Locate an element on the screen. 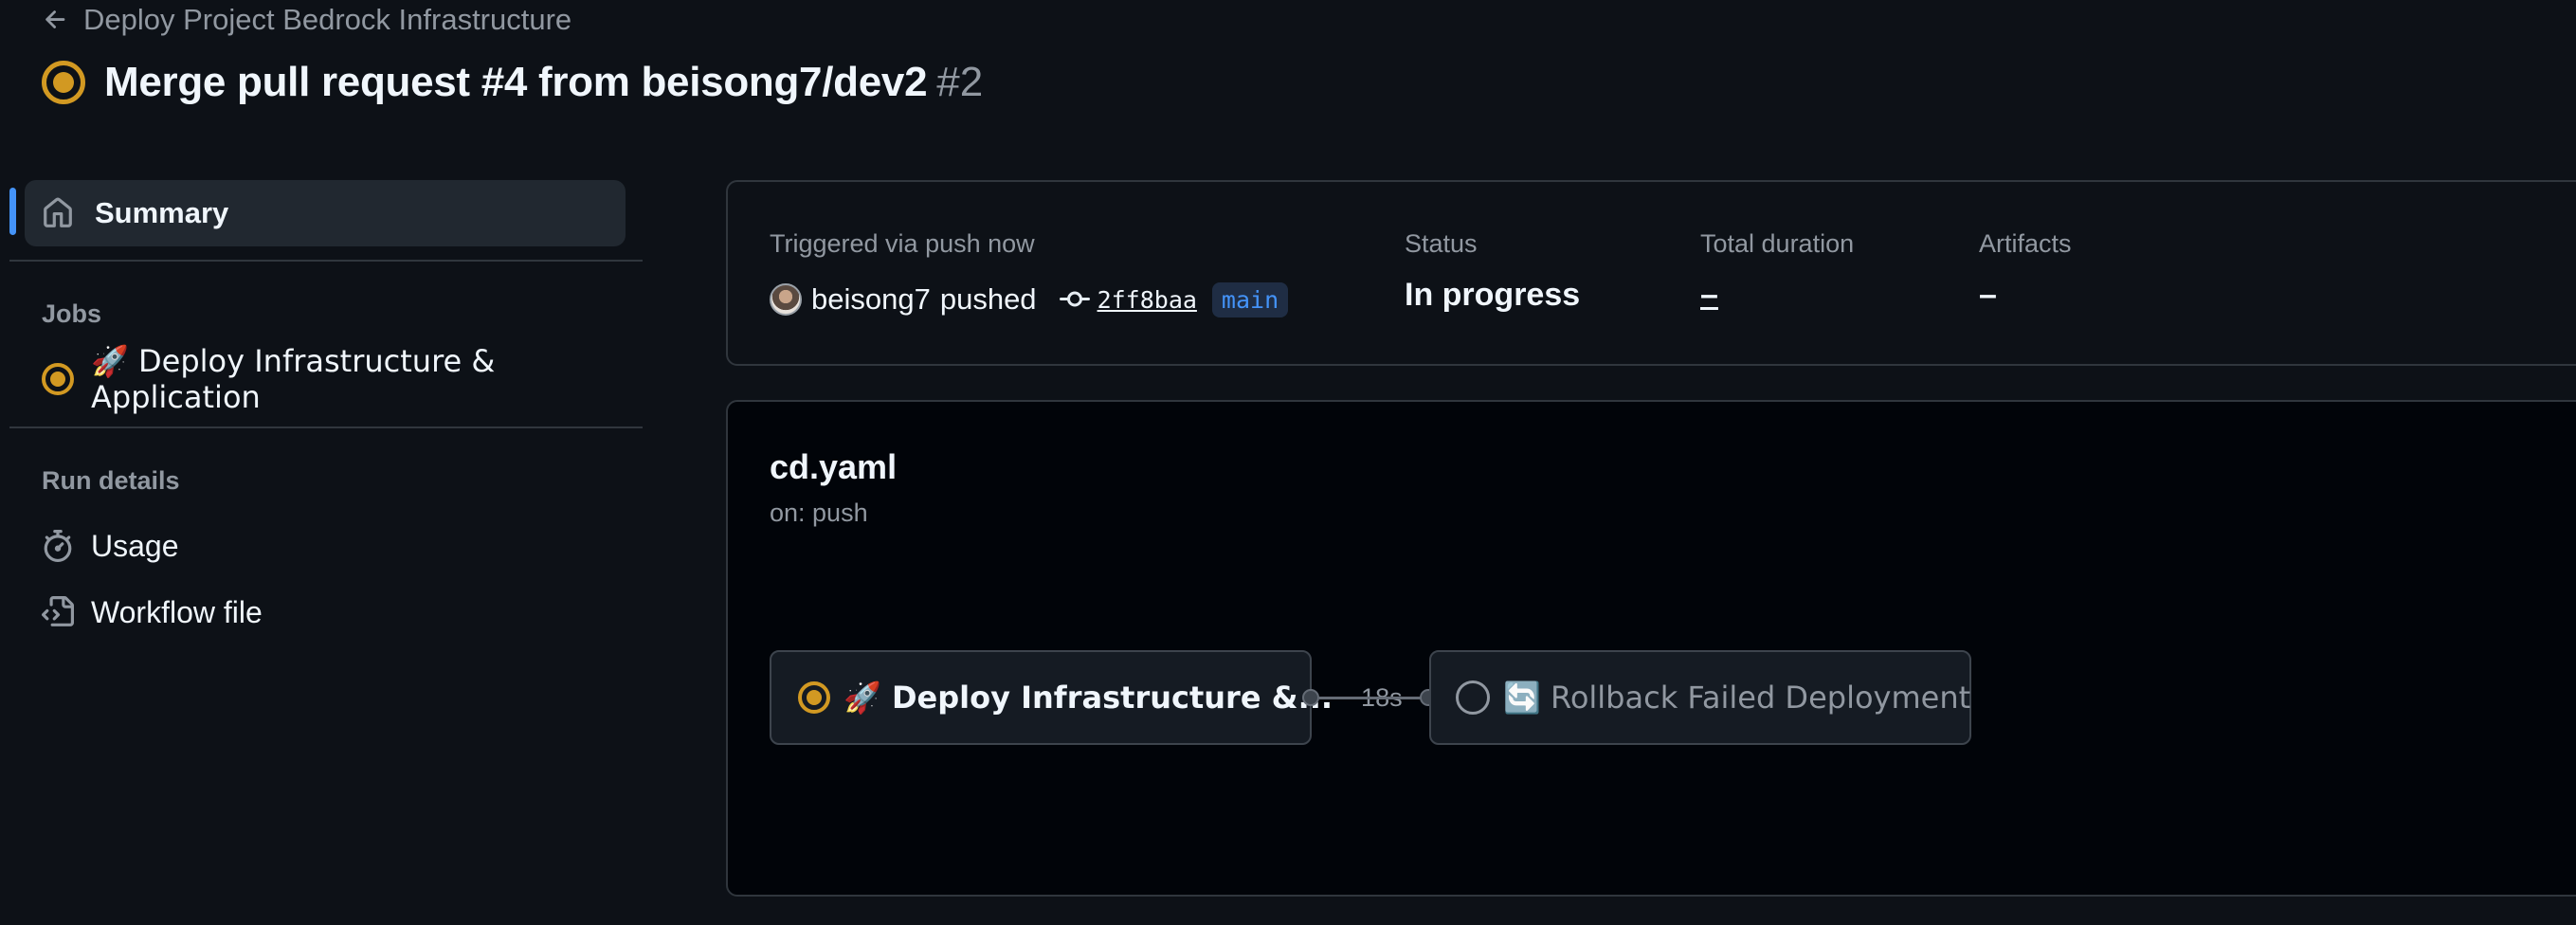 The image size is (2576, 925). sidebar-item-job: 🚀 Deploy Infrastructure & Application is located at coordinates (343, 379).